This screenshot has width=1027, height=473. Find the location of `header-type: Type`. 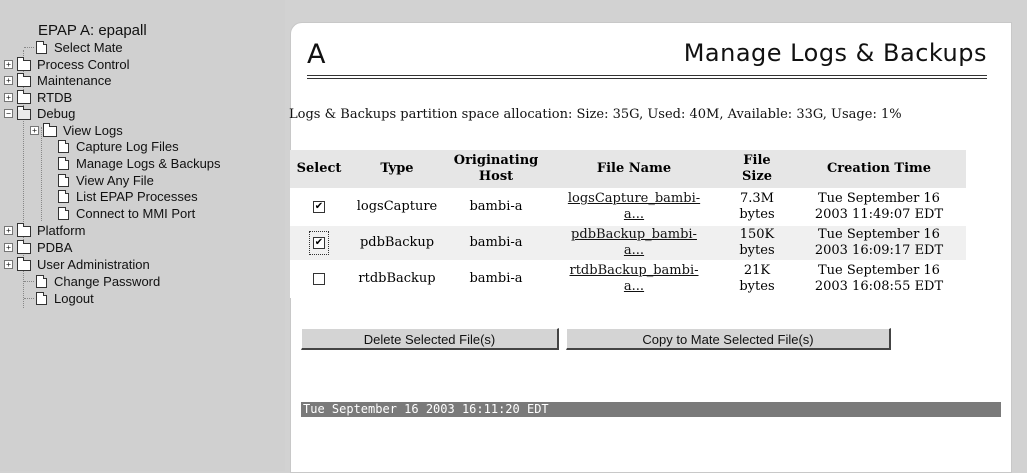

header-type: Type is located at coordinates (397, 170).